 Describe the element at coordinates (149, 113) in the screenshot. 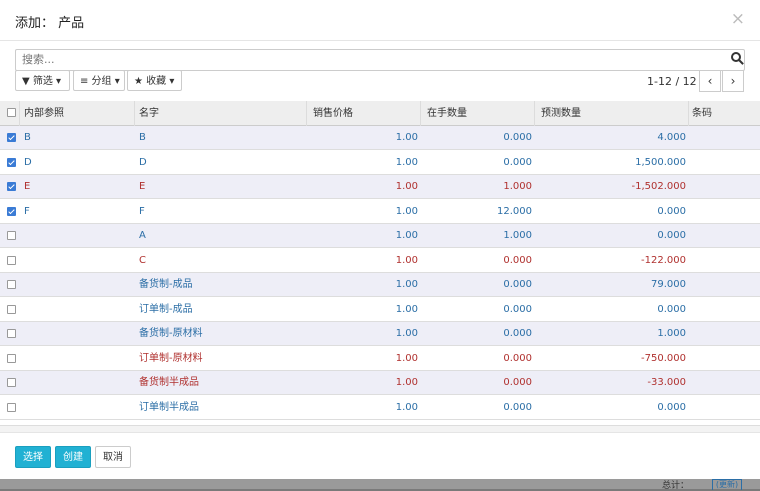

I see `column-header-name: 名字` at that location.